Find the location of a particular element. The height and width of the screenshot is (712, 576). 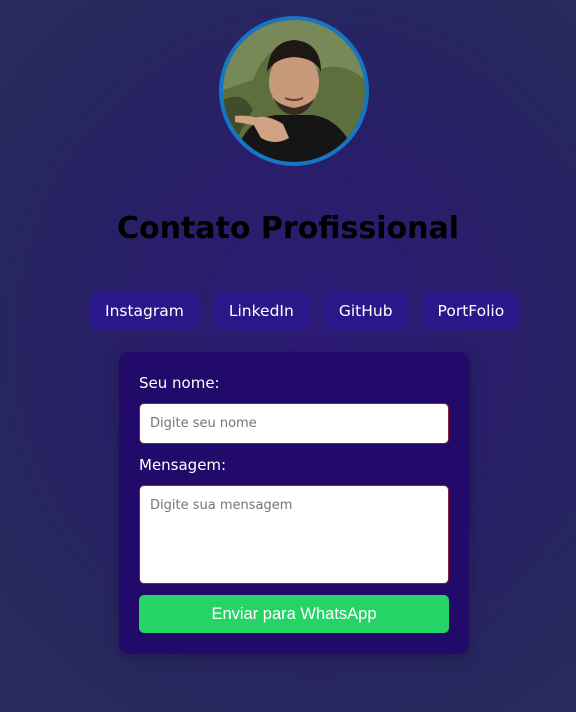

profile-photo-icon is located at coordinates (294, 91).